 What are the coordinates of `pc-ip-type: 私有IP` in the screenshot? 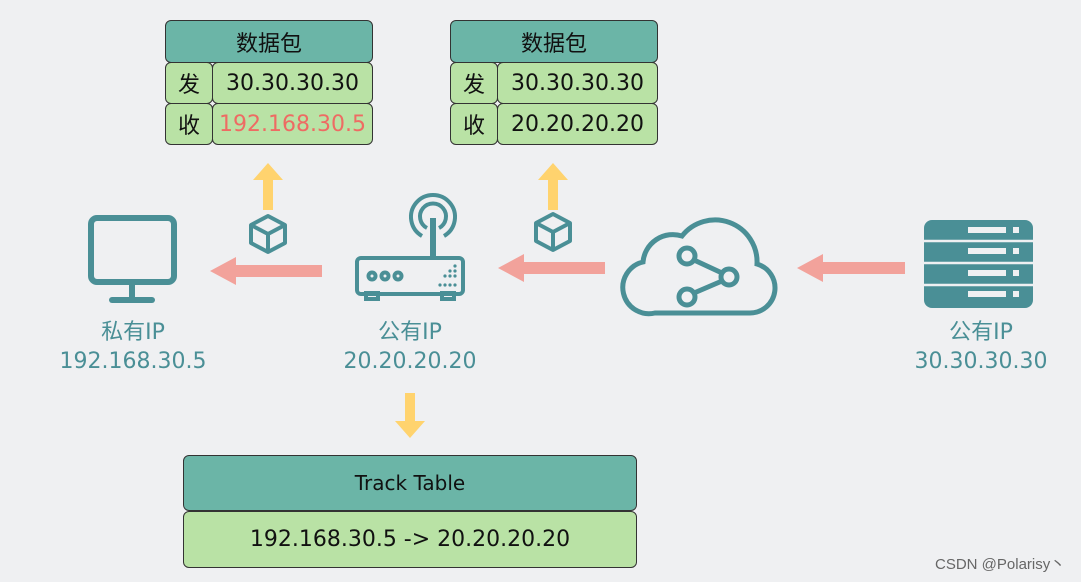 It's located at (133, 332).